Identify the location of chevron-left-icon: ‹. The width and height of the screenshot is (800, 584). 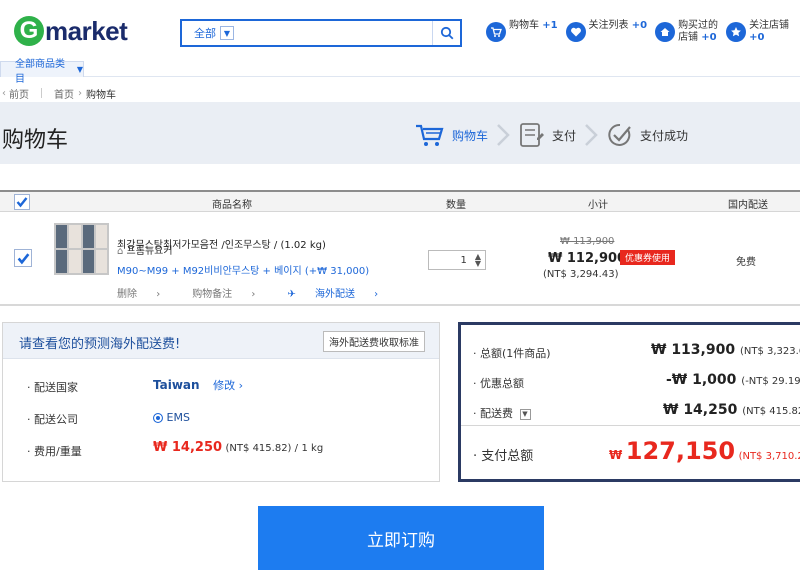
(4, 93).